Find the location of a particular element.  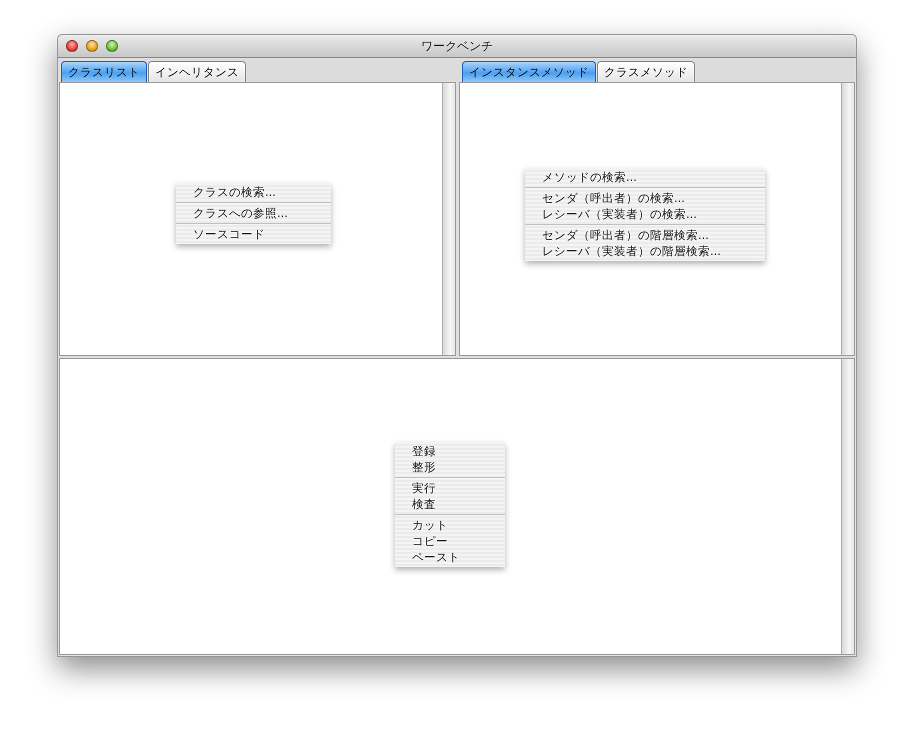

tab: クラスリスト is located at coordinates (104, 71).